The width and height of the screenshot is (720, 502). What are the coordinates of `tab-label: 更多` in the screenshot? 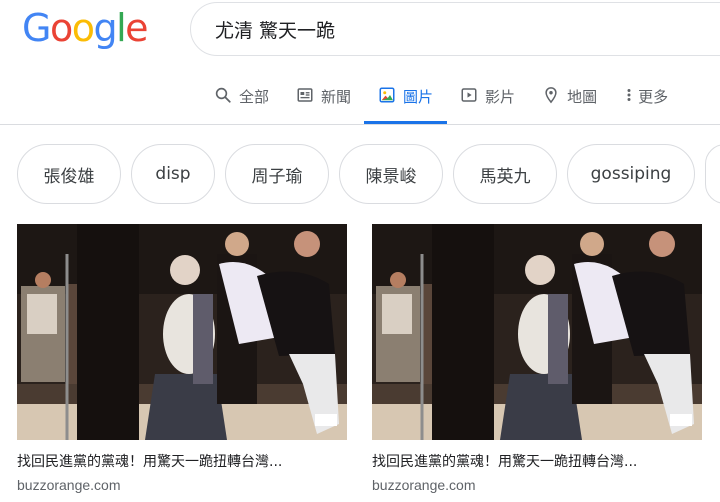 It's located at (653, 97).